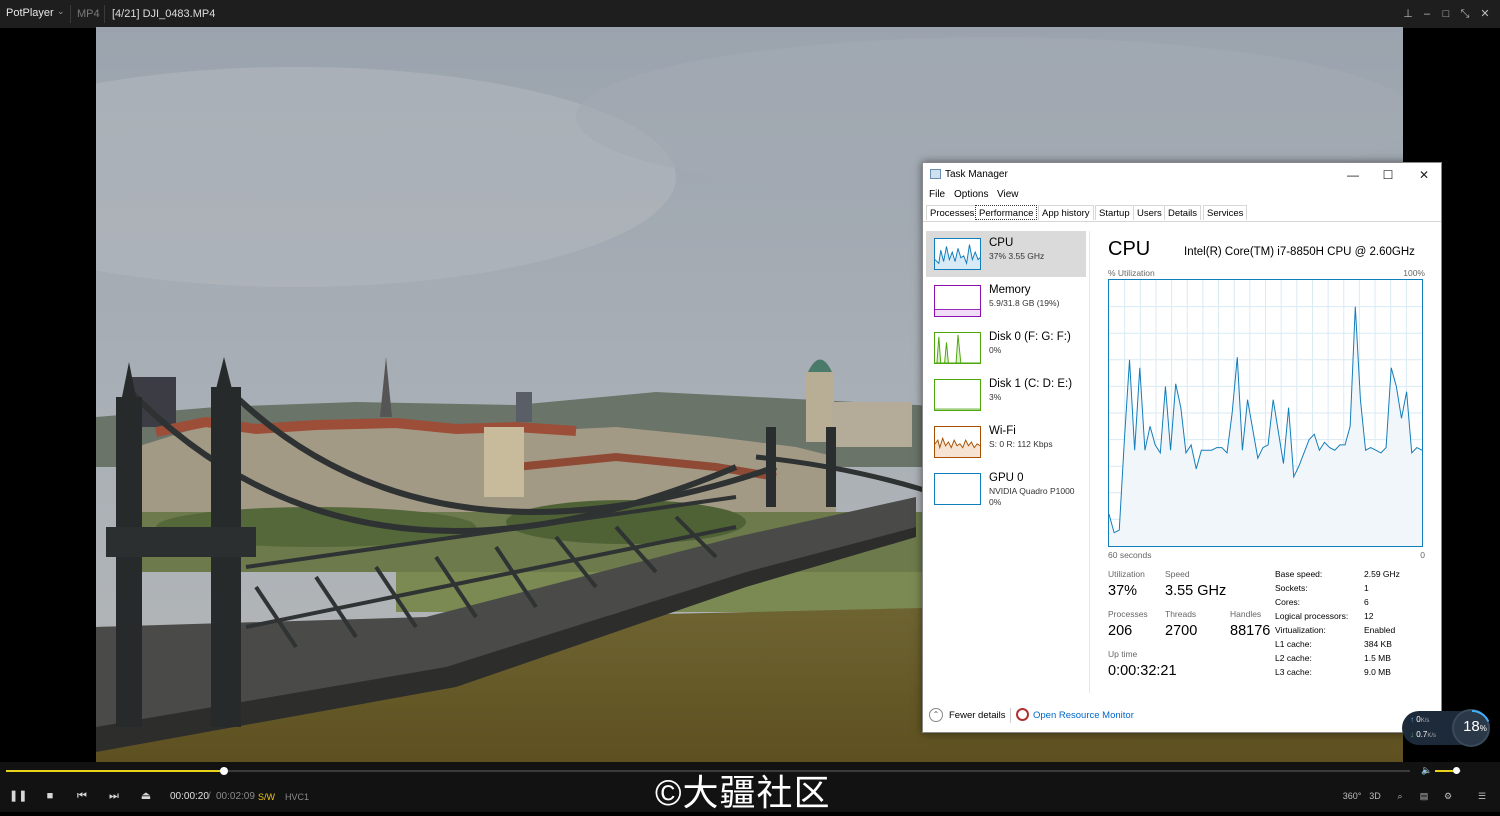 Image resolution: width=1500 pixels, height=816 pixels. I want to click on tab-details: Details, so click(1183, 212).